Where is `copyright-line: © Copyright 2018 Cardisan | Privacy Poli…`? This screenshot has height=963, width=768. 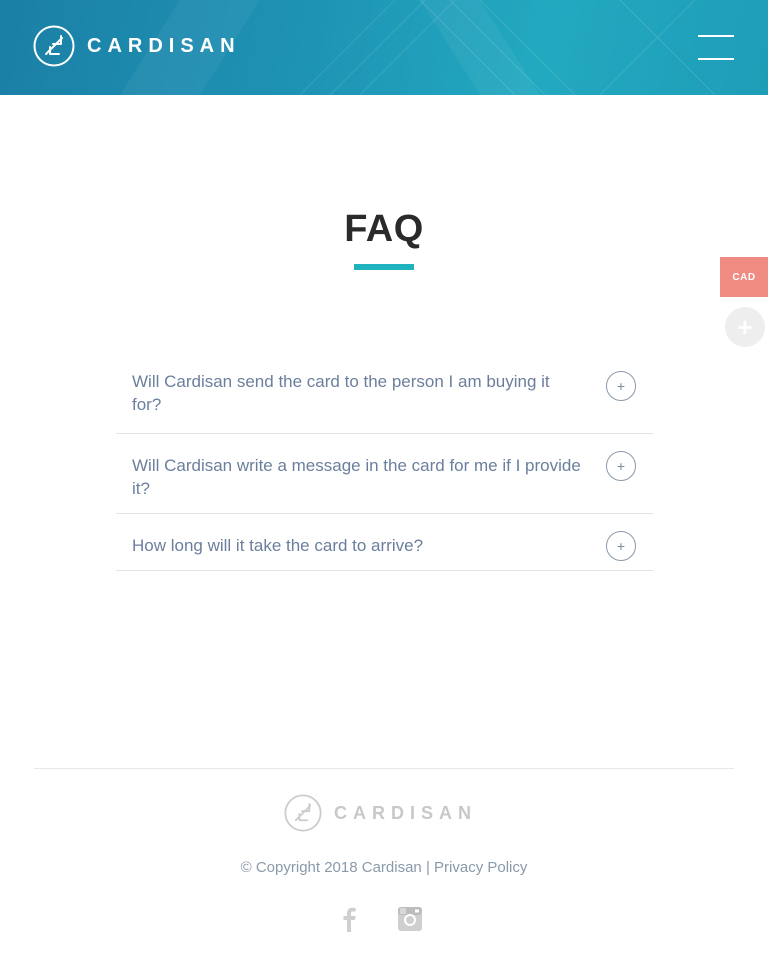
copyright-line: © Copyright 2018 Cardisan | Privacy Poli… is located at coordinates (384, 867).